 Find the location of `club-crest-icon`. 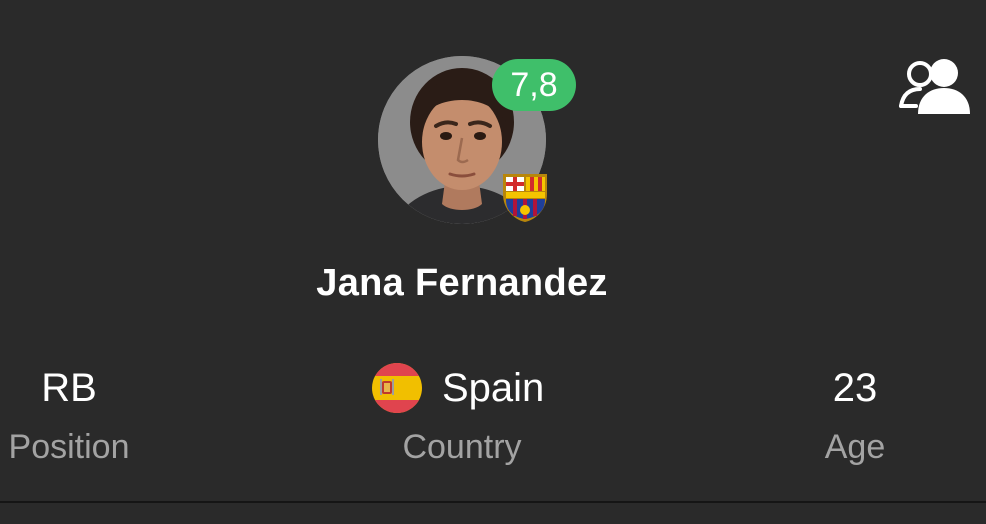

club-crest-icon is located at coordinates (525, 197).